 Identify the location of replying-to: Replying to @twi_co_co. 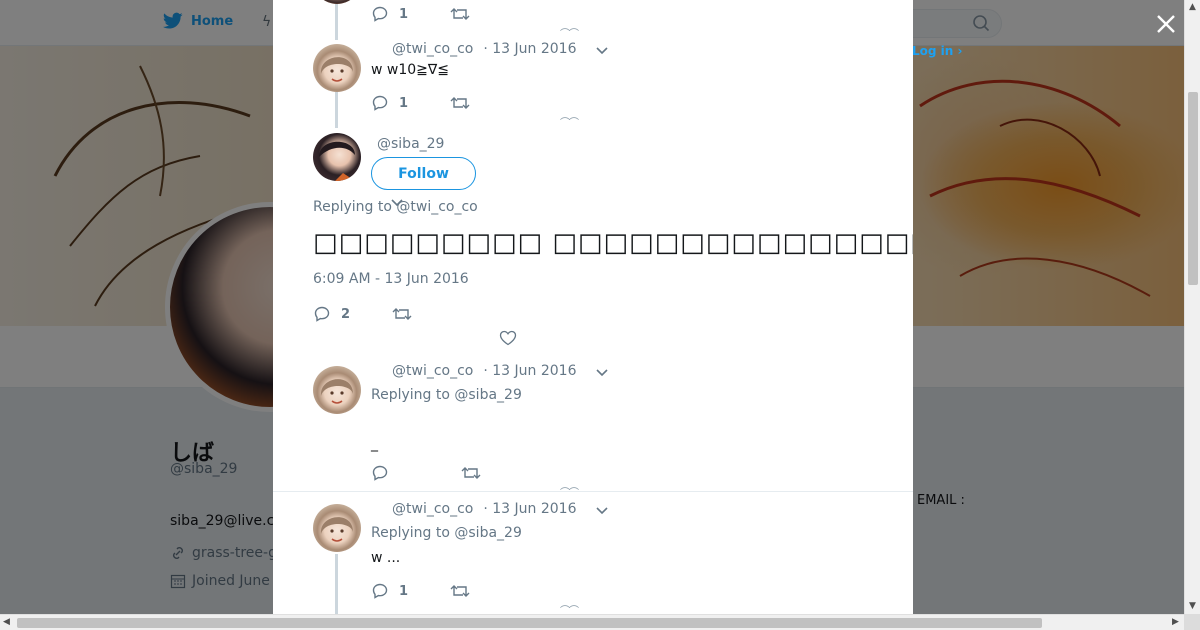
(395, 207).